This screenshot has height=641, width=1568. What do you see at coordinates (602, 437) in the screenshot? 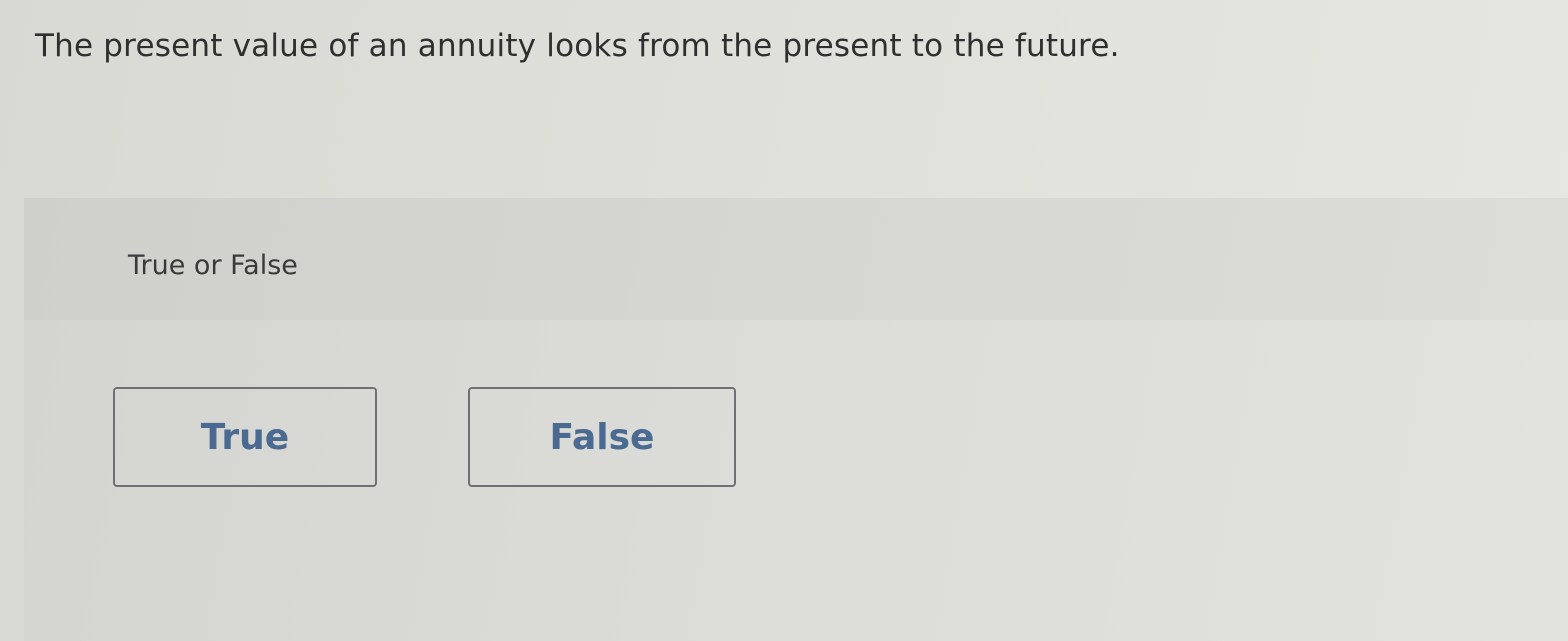
I see `false-button: False` at bounding box center [602, 437].